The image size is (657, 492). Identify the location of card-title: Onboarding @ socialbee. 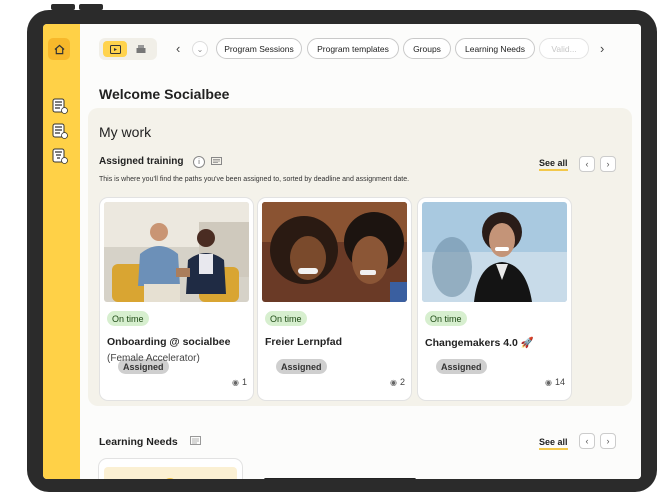
(169, 342).